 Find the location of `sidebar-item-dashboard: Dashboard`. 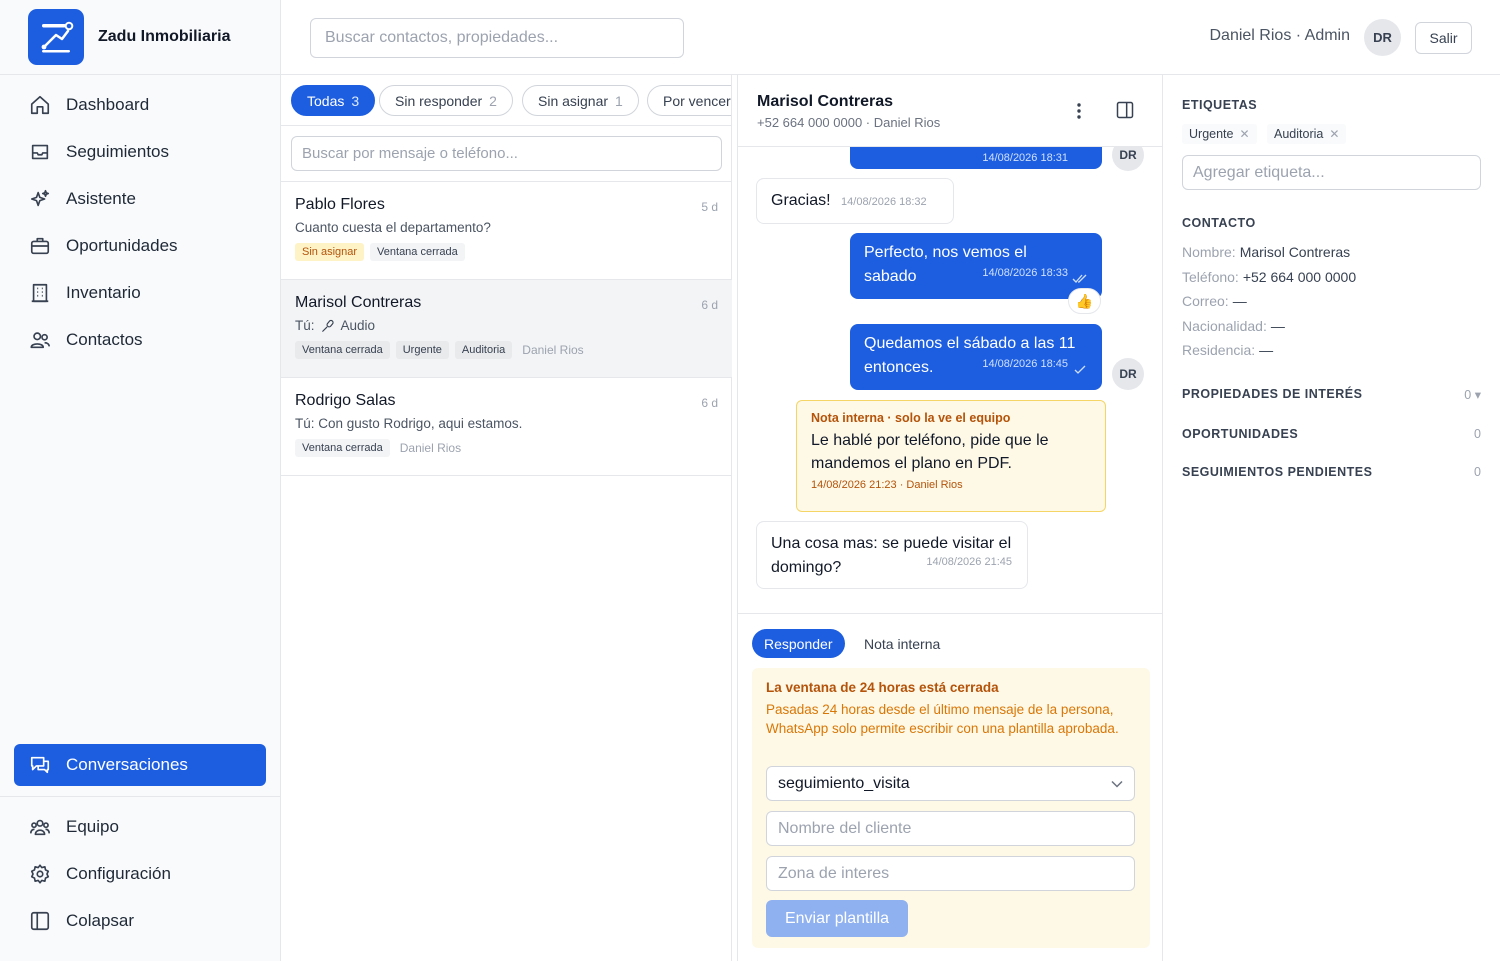

sidebar-item-dashboard: Dashboard is located at coordinates (140, 105).